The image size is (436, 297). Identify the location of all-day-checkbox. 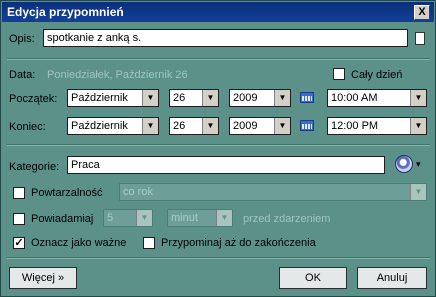
(339, 74).